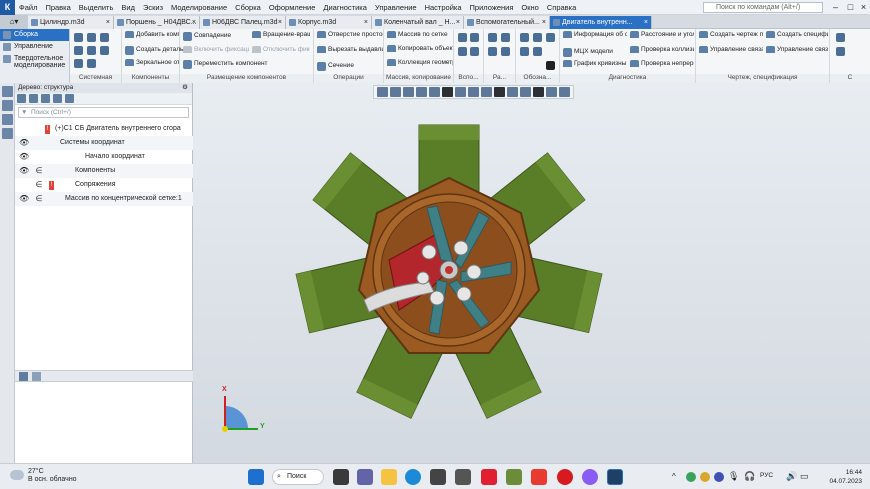 The image size is (870, 489). I want to click on start-icon, so click(256, 477).